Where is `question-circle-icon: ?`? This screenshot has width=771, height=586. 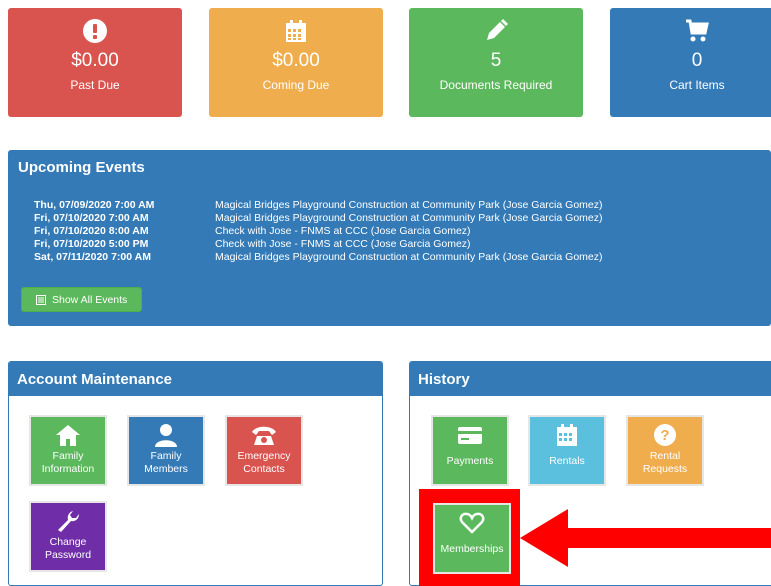
question-circle-icon: ? is located at coordinates (665, 435).